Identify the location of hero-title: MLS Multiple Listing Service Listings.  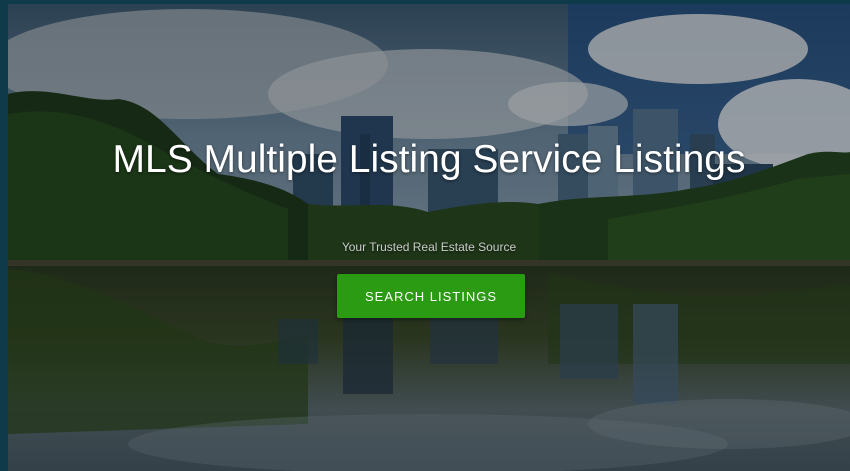
(429, 159).